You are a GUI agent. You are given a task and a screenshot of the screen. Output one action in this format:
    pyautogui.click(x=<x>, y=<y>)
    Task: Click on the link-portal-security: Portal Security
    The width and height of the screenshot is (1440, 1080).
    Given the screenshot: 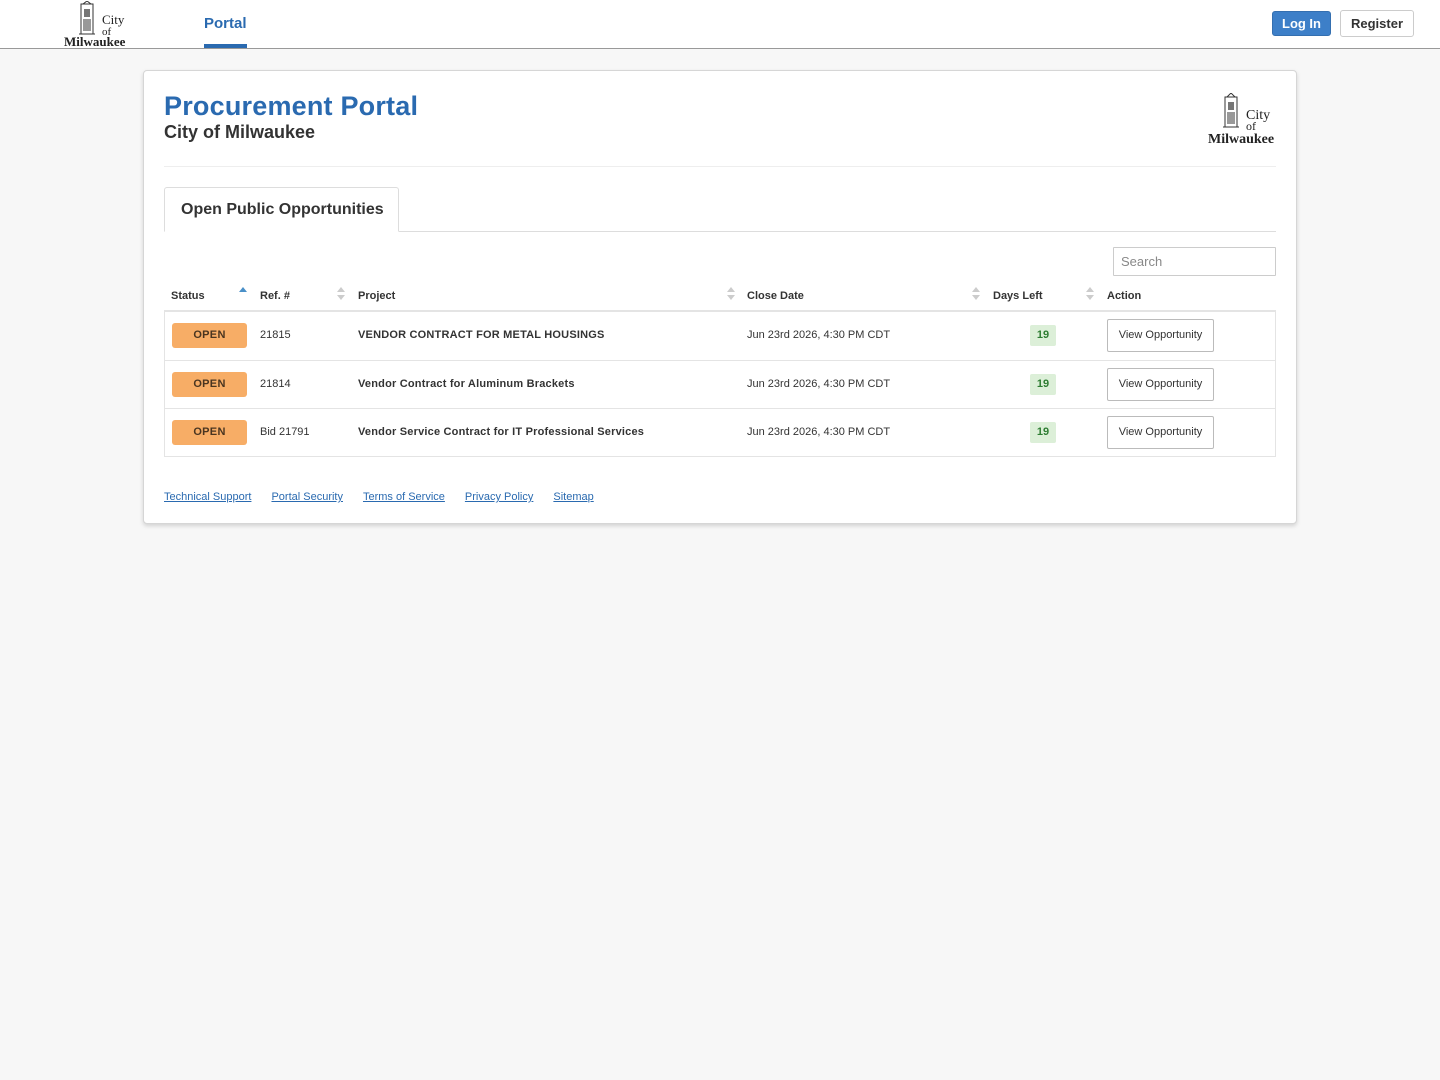 What is the action you would take?
    pyautogui.click(x=307, y=497)
    